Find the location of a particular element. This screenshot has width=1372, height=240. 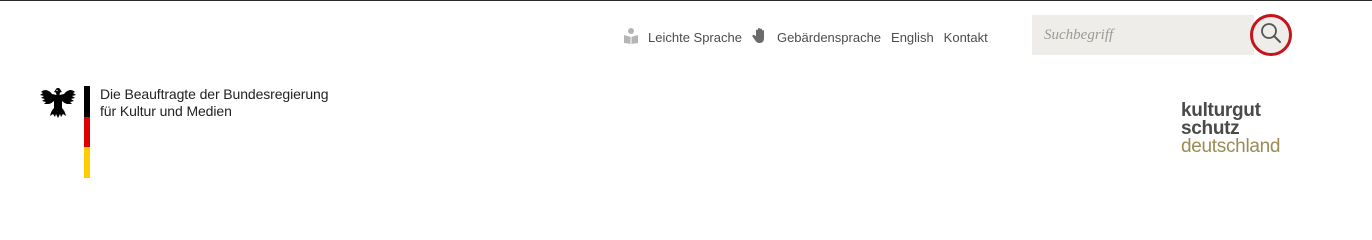

nav-kontakt: Kontakt is located at coordinates (966, 37).